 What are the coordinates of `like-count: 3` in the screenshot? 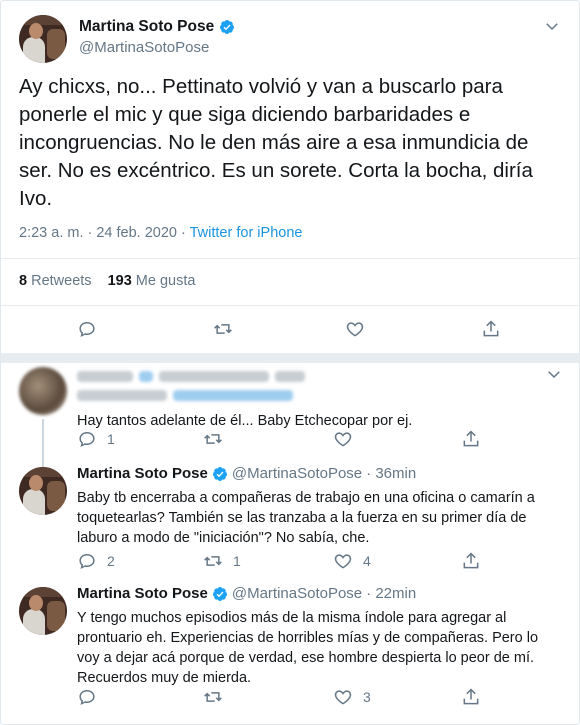 It's located at (367, 697).